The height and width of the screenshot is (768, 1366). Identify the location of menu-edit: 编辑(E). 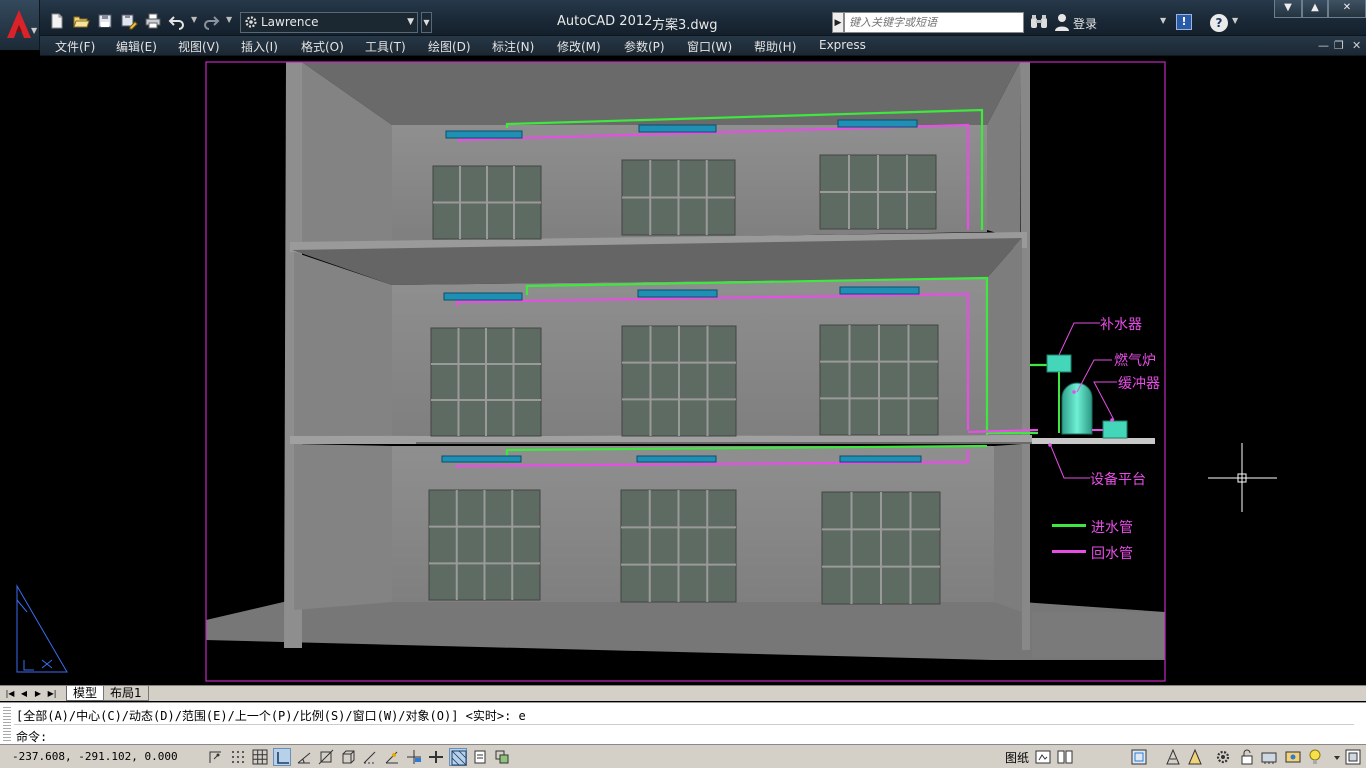
(136, 46).